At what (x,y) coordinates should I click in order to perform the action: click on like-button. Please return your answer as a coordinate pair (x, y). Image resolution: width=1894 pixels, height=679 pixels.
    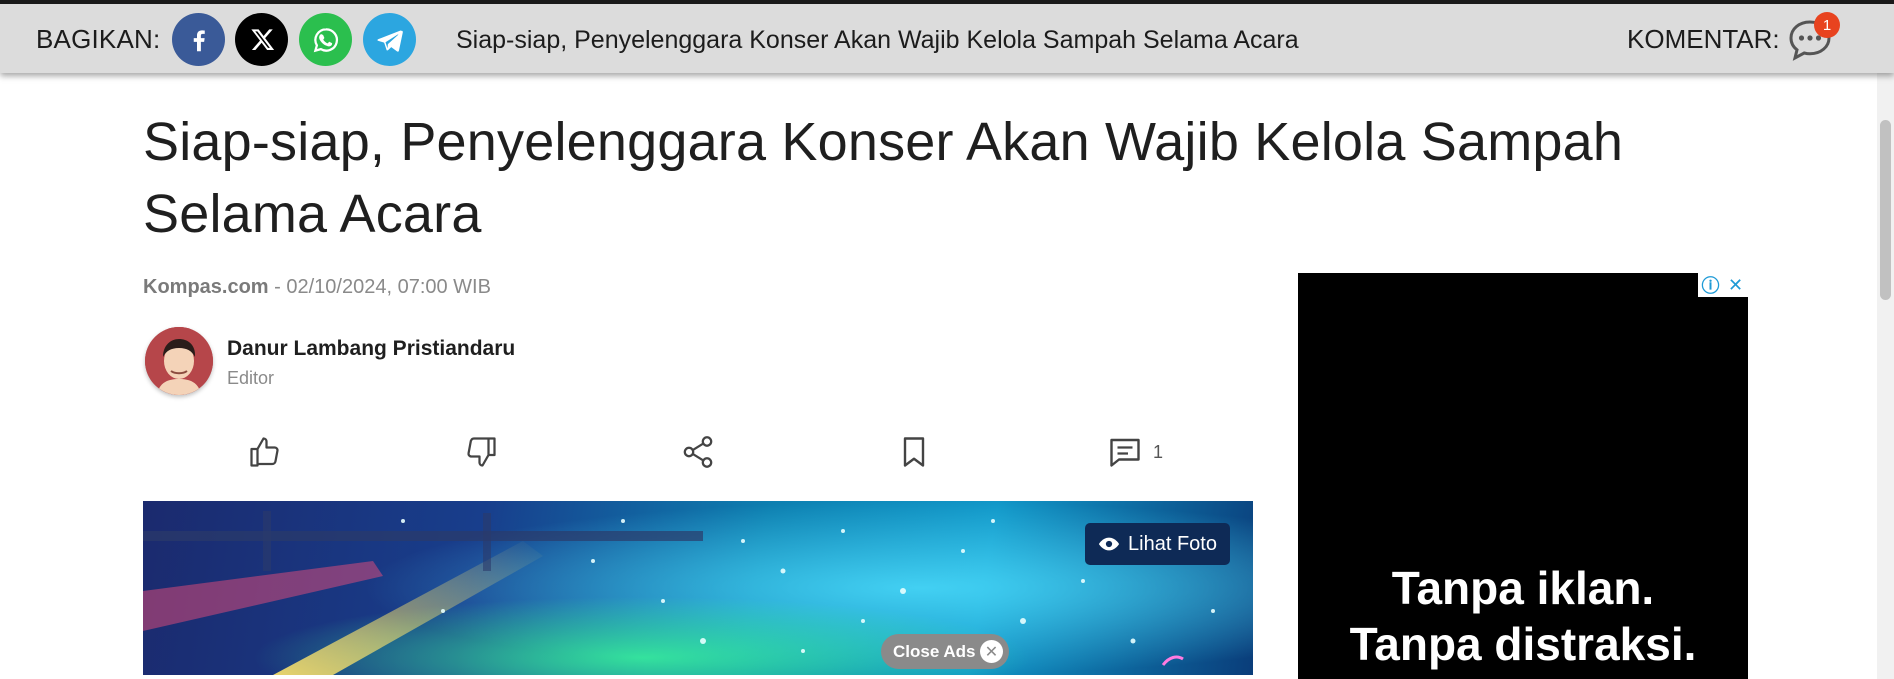
    Looking at the image, I should click on (265, 452).